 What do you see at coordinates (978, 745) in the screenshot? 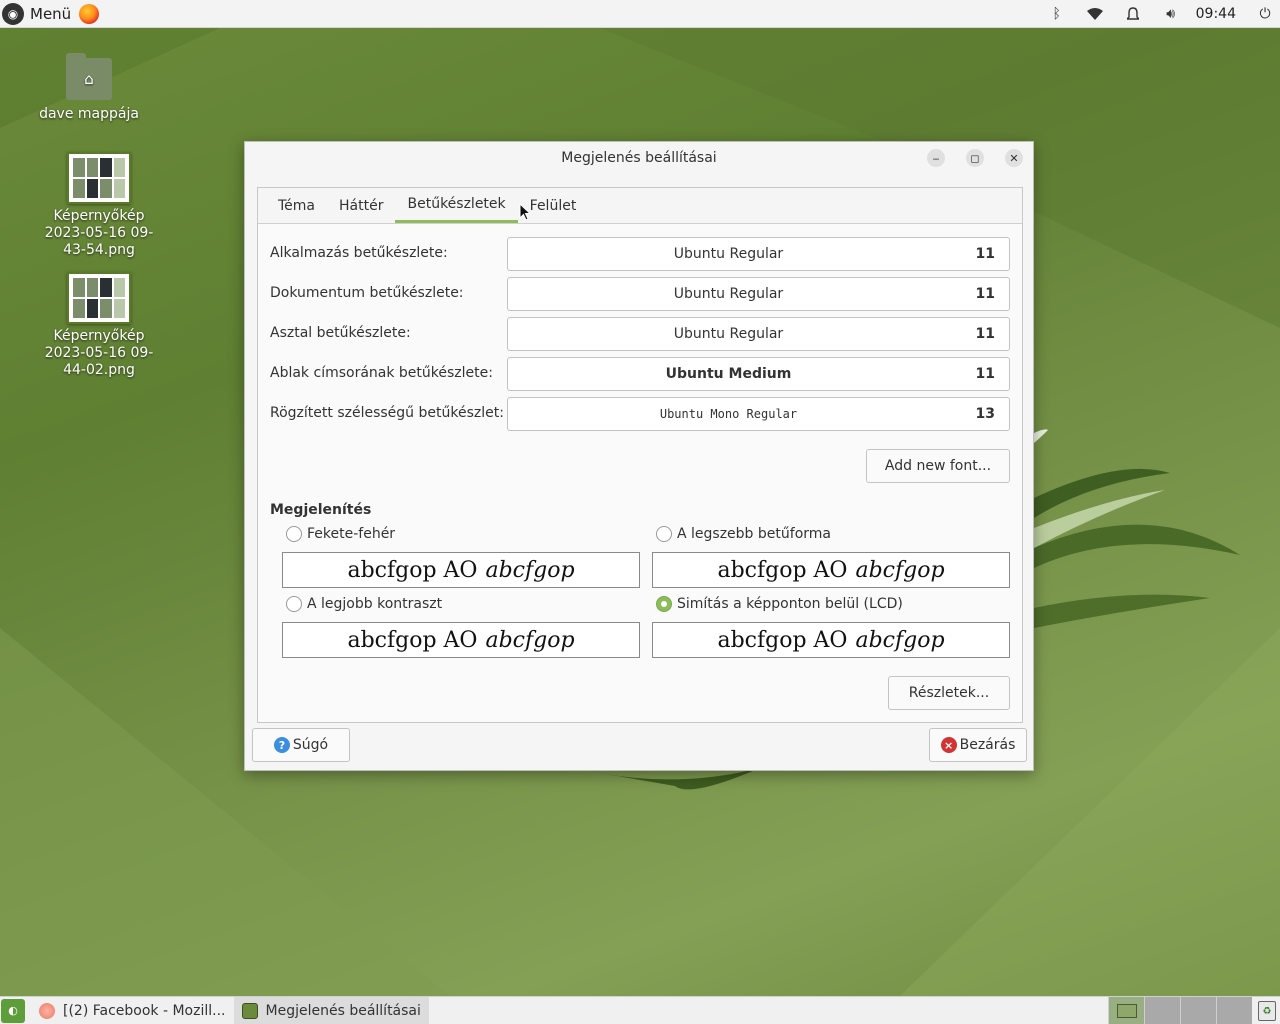
I see `close-button: × Bezárás` at bounding box center [978, 745].